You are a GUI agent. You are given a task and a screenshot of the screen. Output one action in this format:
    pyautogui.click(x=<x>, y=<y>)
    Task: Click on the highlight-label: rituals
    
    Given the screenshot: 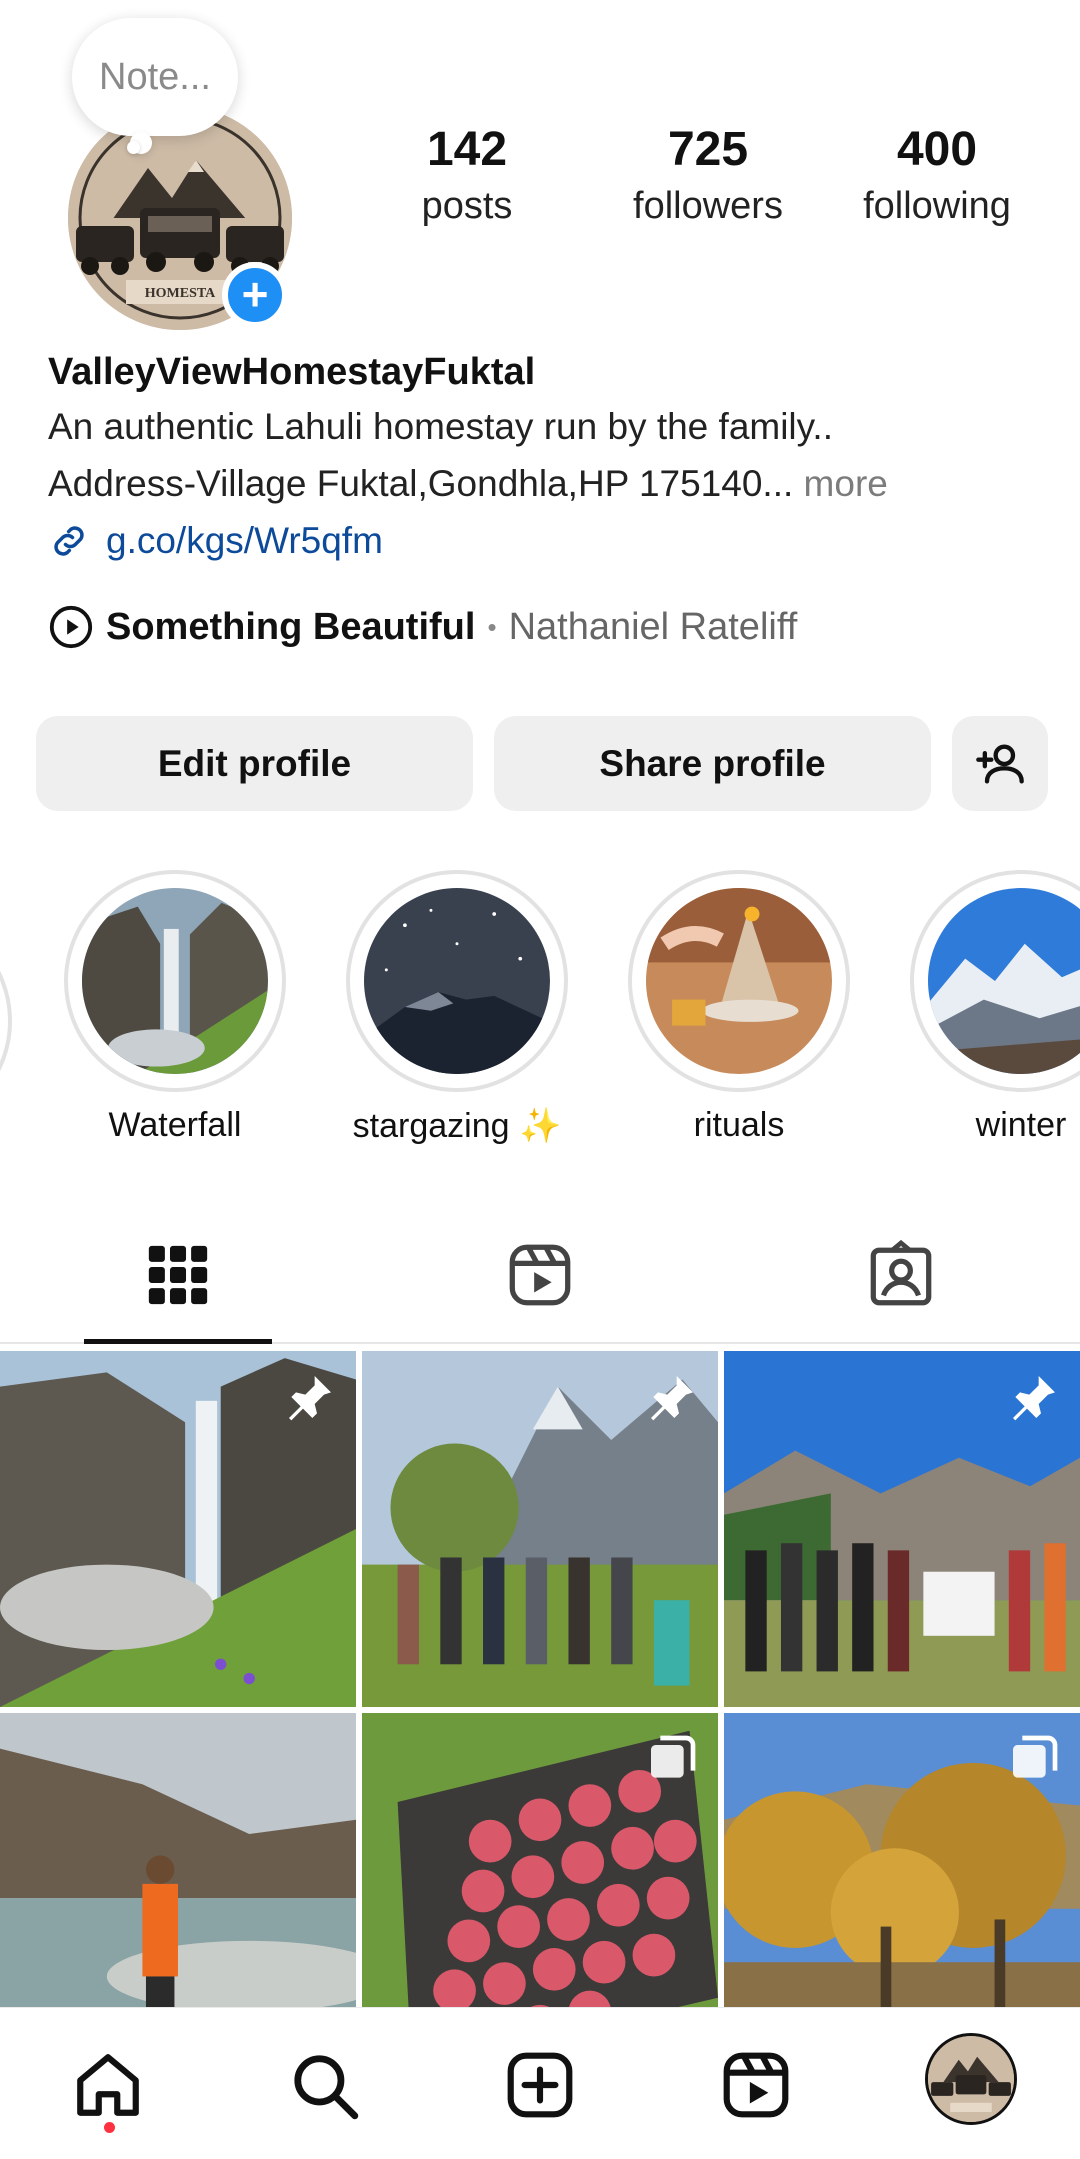 What is the action you would take?
    pyautogui.click(x=739, y=1125)
    